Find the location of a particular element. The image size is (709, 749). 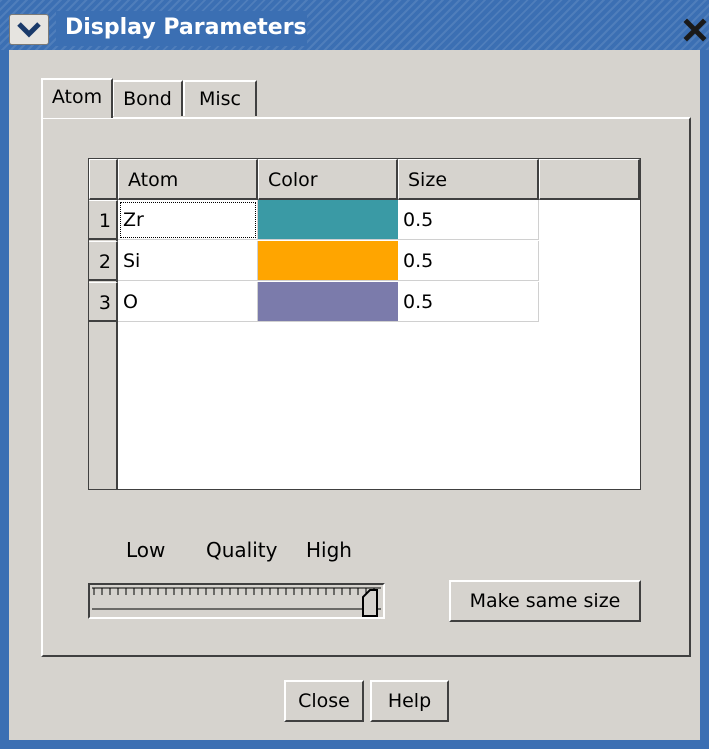

quality-slider-thumb is located at coordinates (373, 602).